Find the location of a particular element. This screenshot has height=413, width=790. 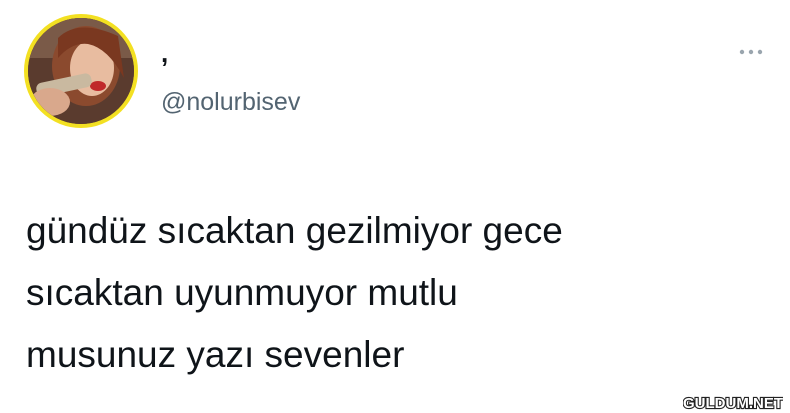

profile-photo-icon is located at coordinates (81, 71).